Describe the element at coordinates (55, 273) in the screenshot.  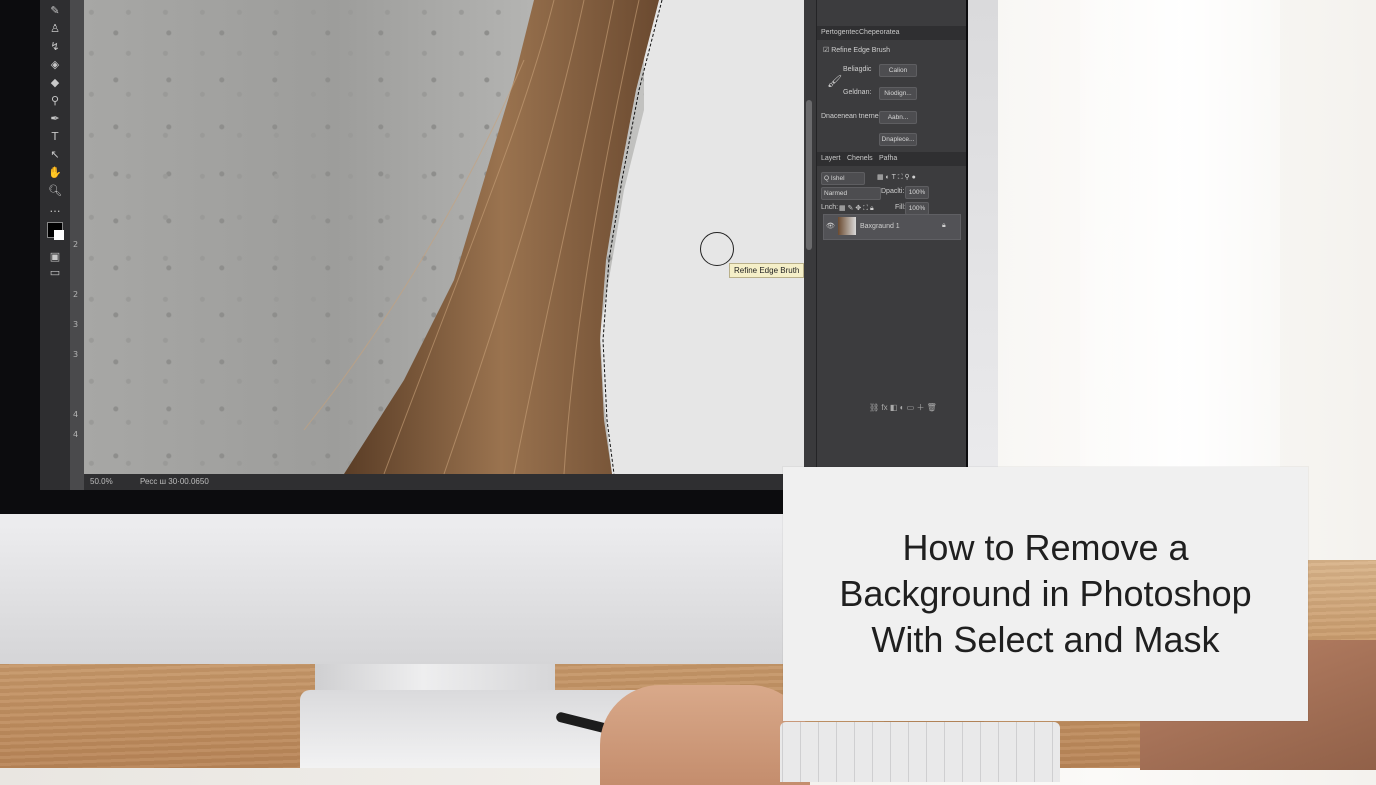
I see `screen-mode-icon: ▭` at that location.